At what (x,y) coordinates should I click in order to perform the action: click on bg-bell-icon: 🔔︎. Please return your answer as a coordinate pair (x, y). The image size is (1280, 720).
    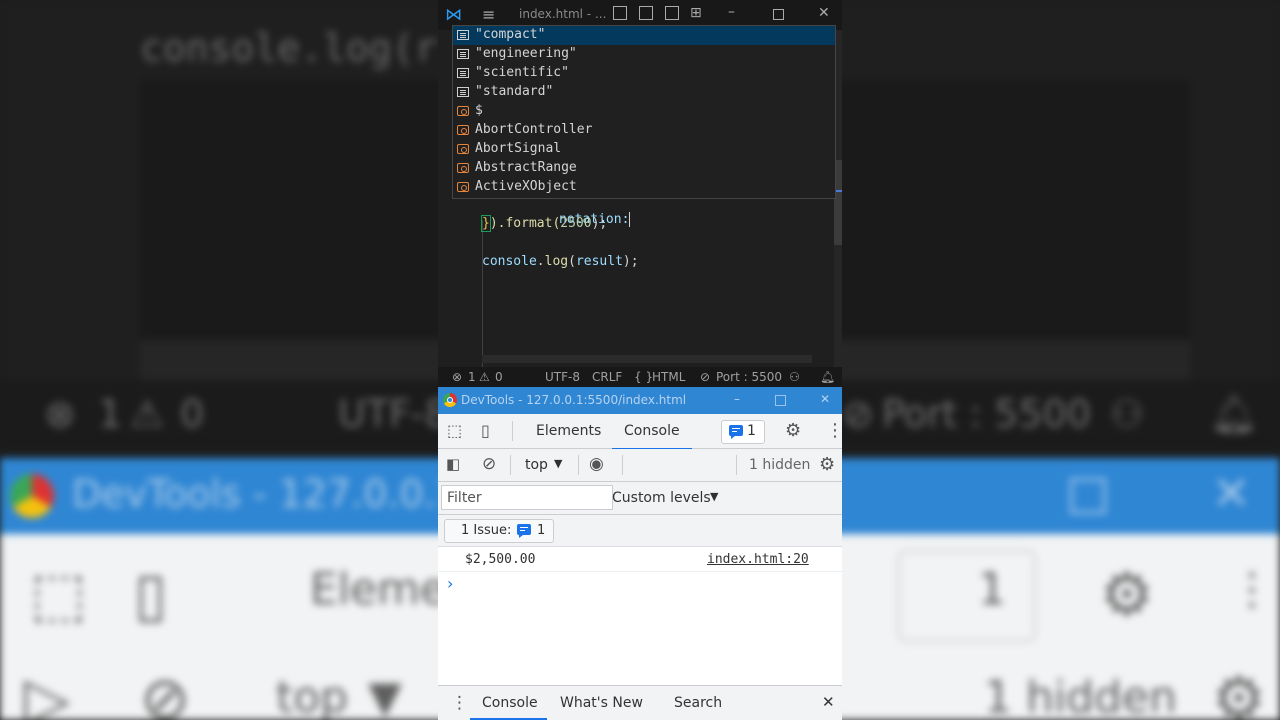
    Looking at the image, I should click on (1234, 414).